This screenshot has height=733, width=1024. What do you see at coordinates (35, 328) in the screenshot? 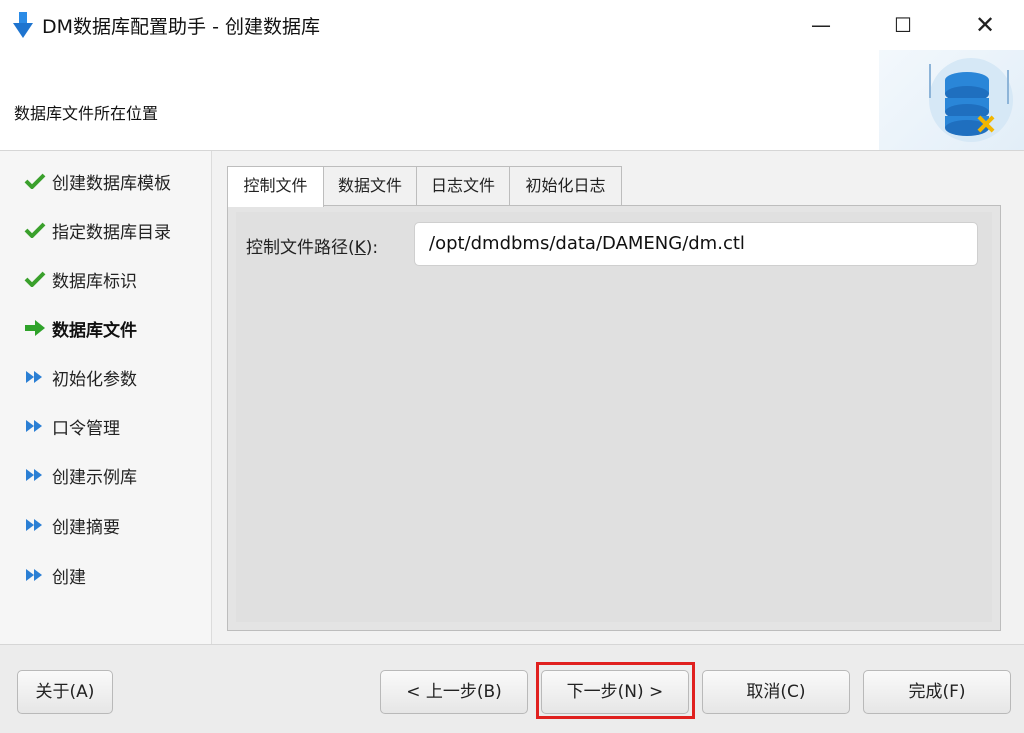
I see `arrow-right-icon` at bounding box center [35, 328].